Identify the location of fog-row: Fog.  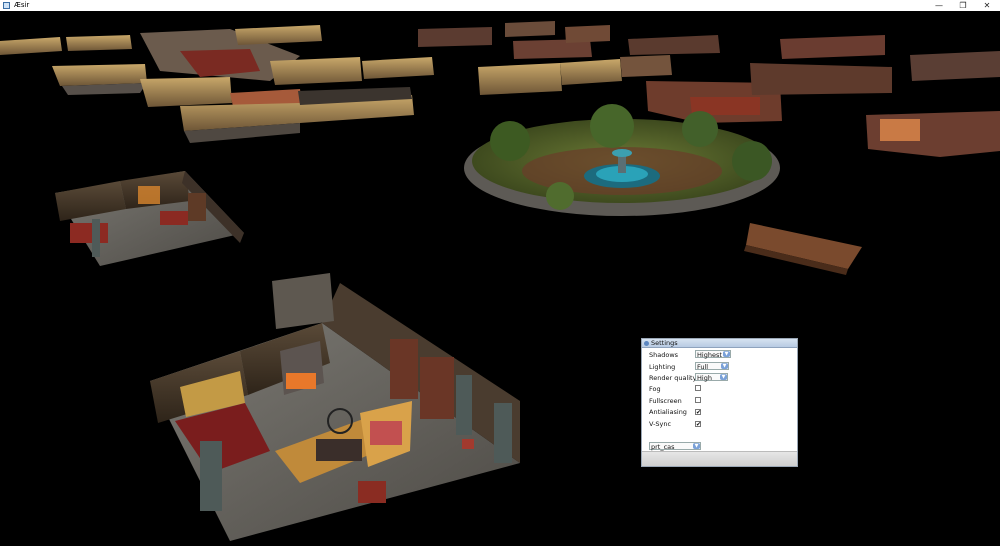
(721, 389).